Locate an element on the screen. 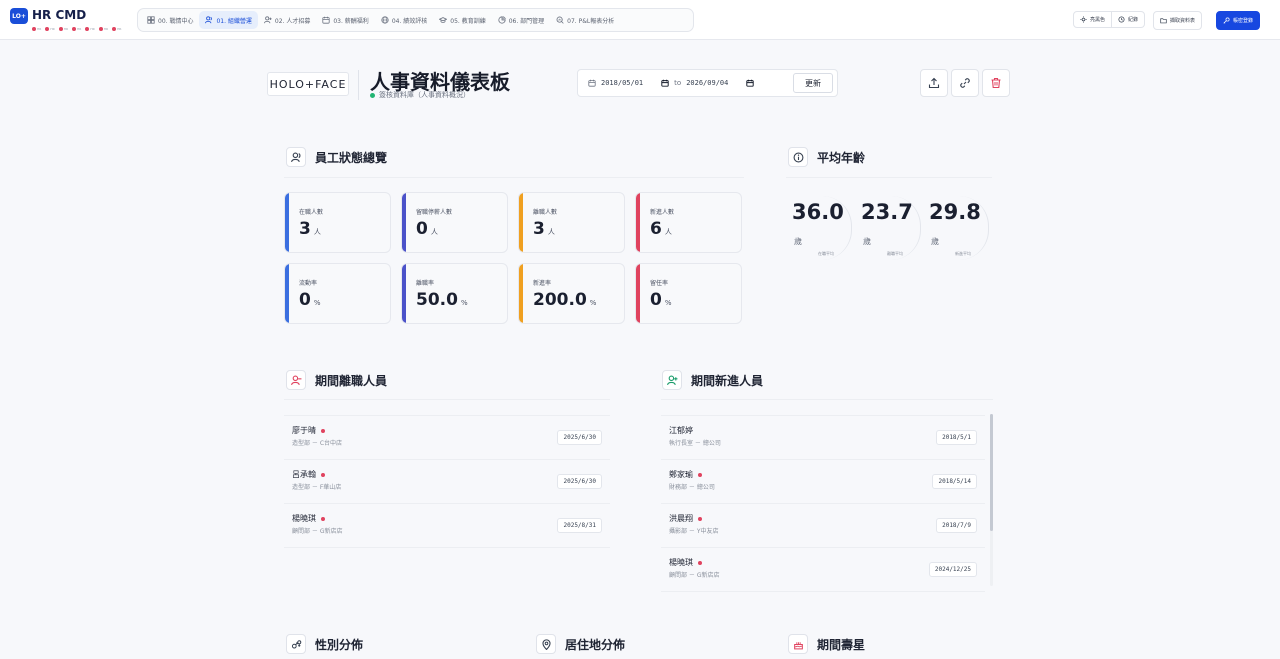 The width and height of the screenshot is (1280, 659). status-dot: HR is located at coordinates (90, 29).